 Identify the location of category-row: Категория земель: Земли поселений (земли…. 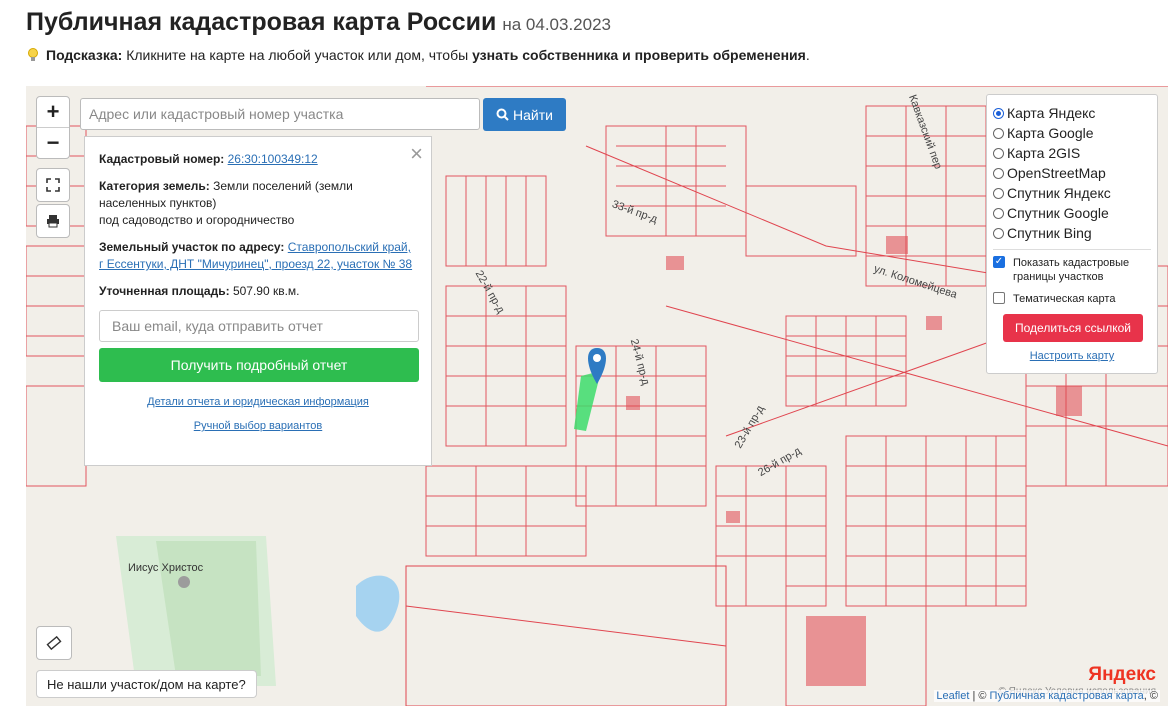
(258, 203).